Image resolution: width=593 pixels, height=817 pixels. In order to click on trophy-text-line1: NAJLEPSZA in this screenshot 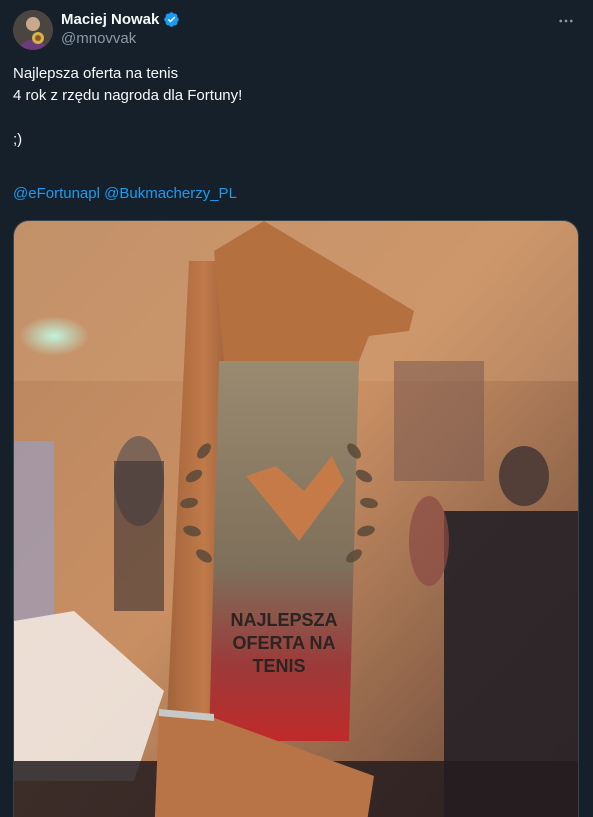, I will do `click(283, 620)`.